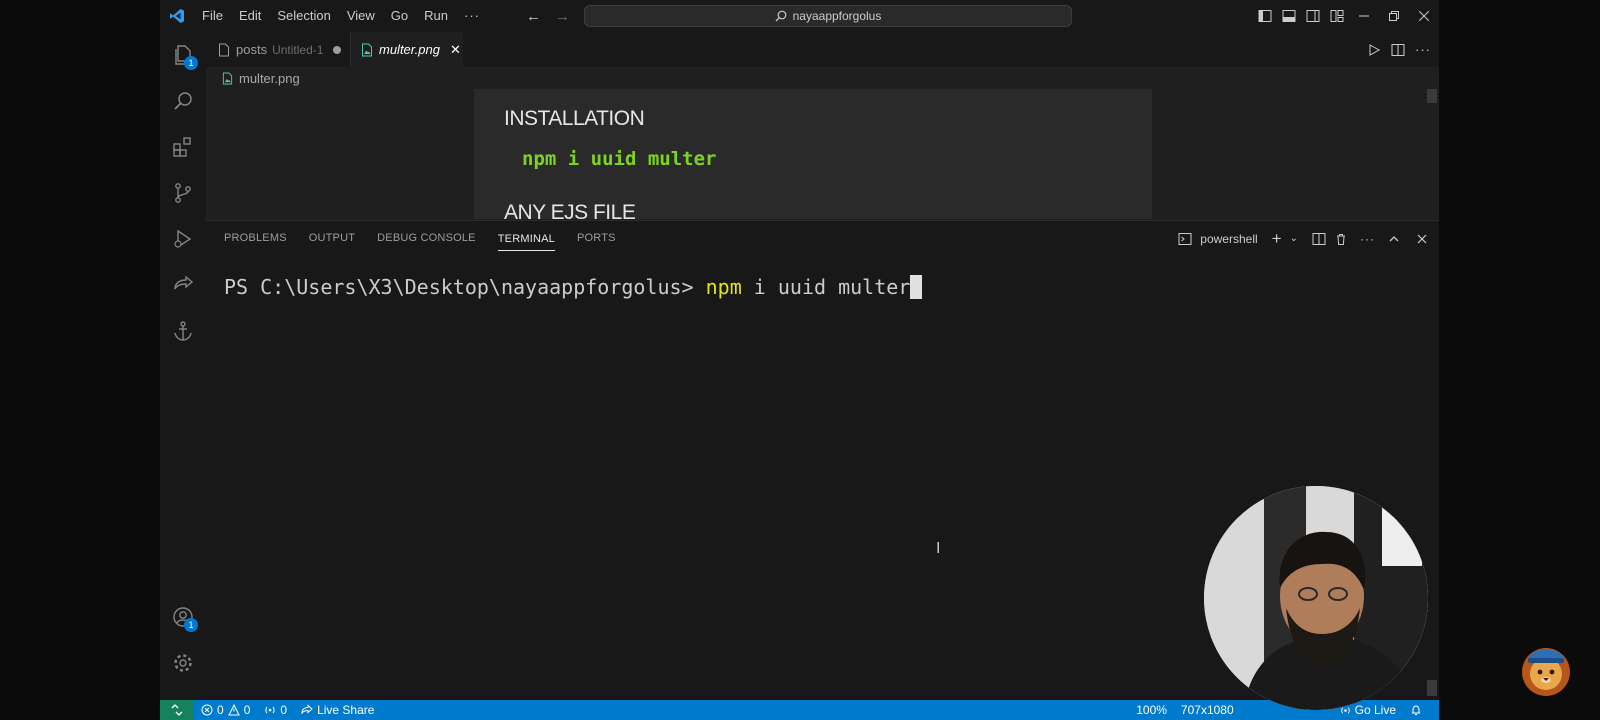 The image size is (1600, 720). What do you see at coordinates (1294, 238) in the screenshot?
I see `chevron-down-icon: ⌄` at bounding box center [1294, 238].